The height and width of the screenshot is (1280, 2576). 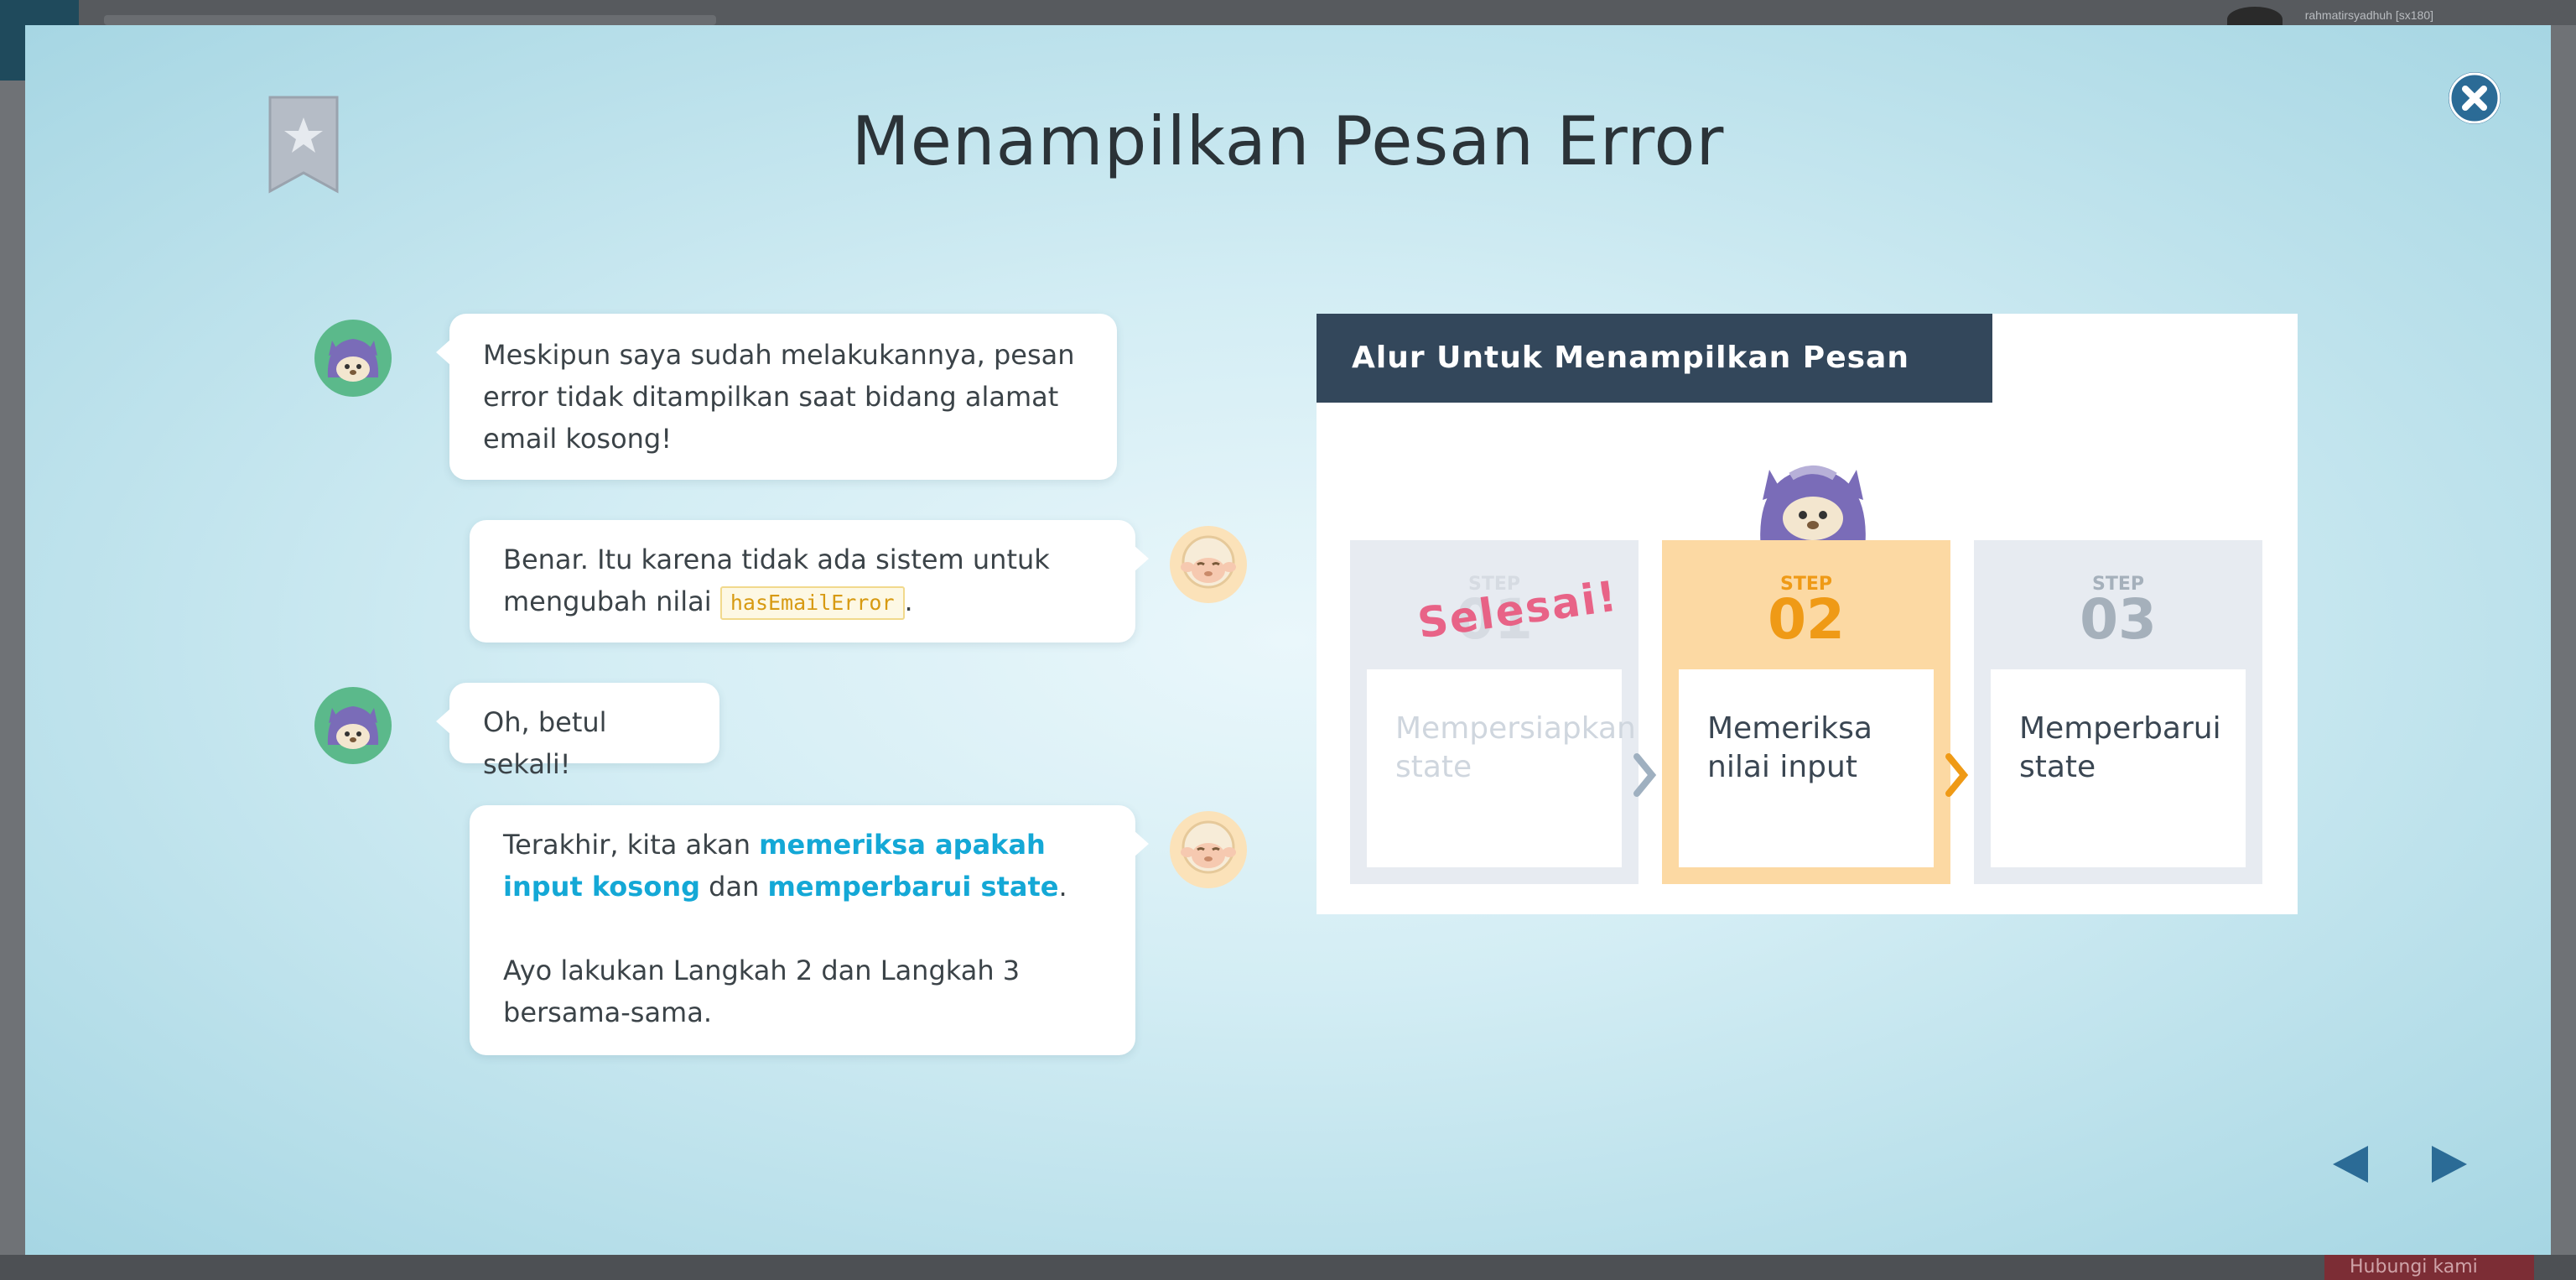 What do you see at coordinates (1288, 141) in the screenshot?
I see `slide-title: Menampilkan Pesan Error` at bounding box center [1288, 141].